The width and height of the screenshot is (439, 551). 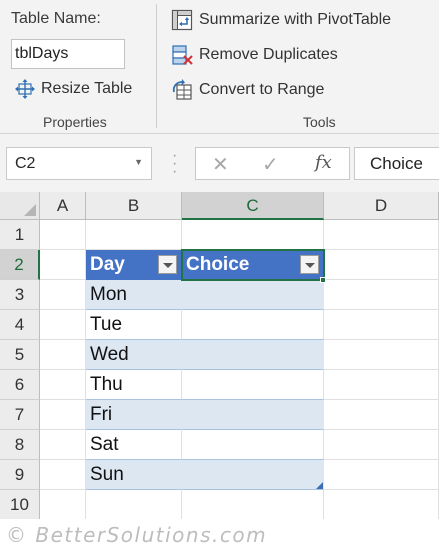 I want to click on cell-d9, so click(x=381, y=475).